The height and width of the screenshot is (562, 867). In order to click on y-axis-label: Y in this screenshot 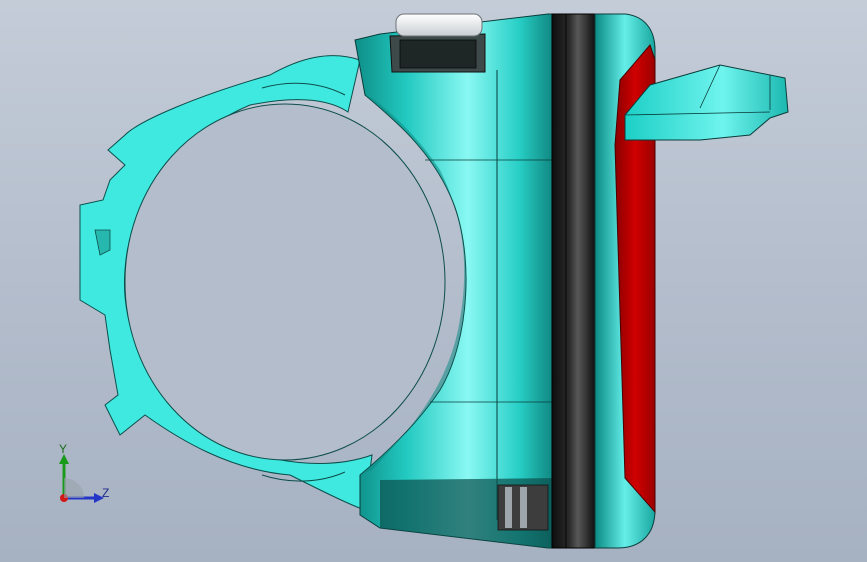, I will do `click(63, 449)`.